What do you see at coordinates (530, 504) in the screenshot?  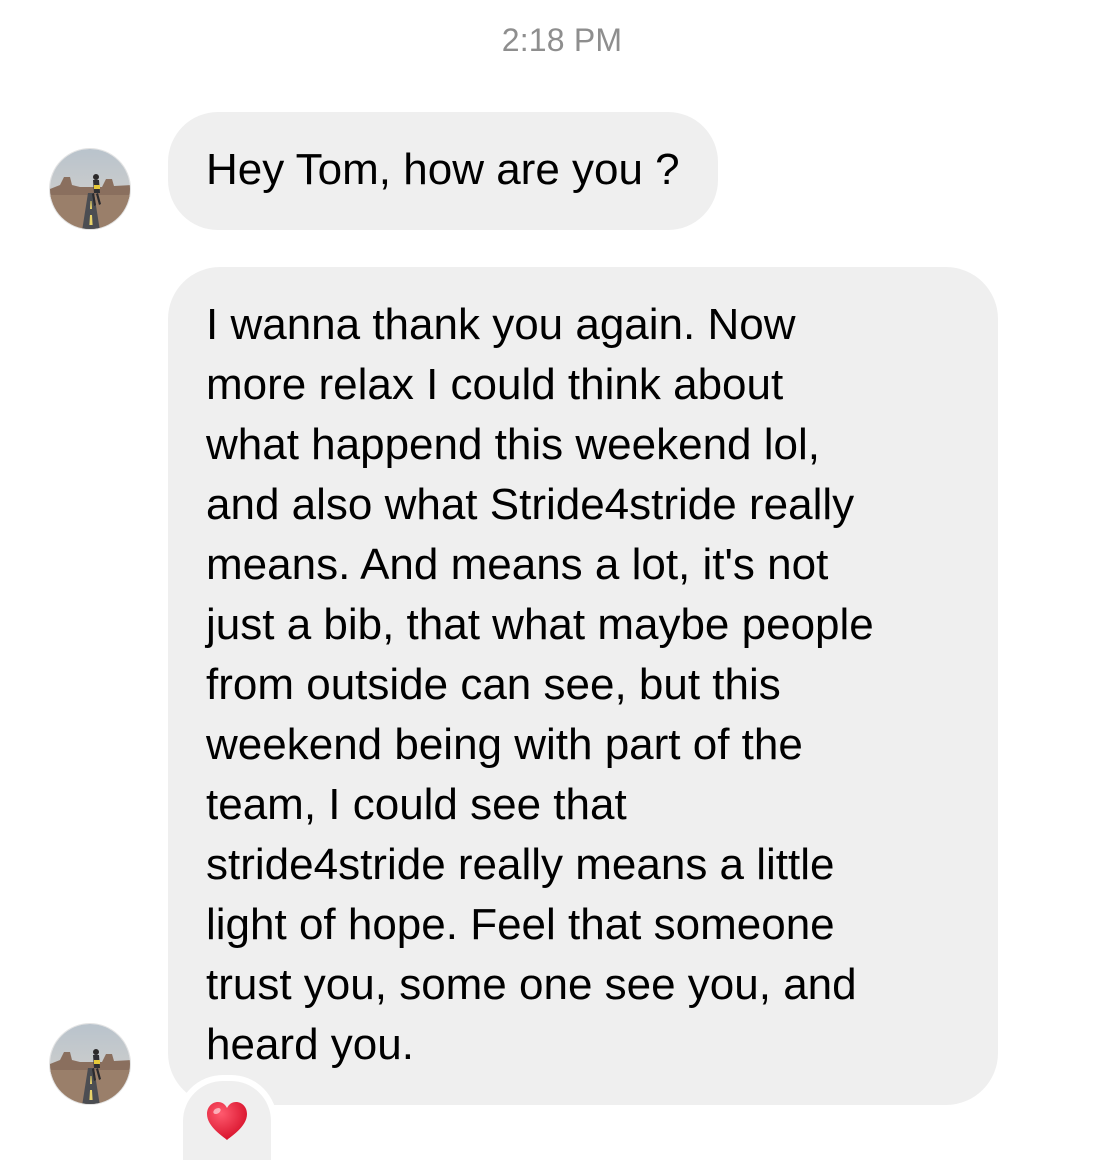 I see `message-line: and also what Stride4stride really` at bounding box center [530, 504].